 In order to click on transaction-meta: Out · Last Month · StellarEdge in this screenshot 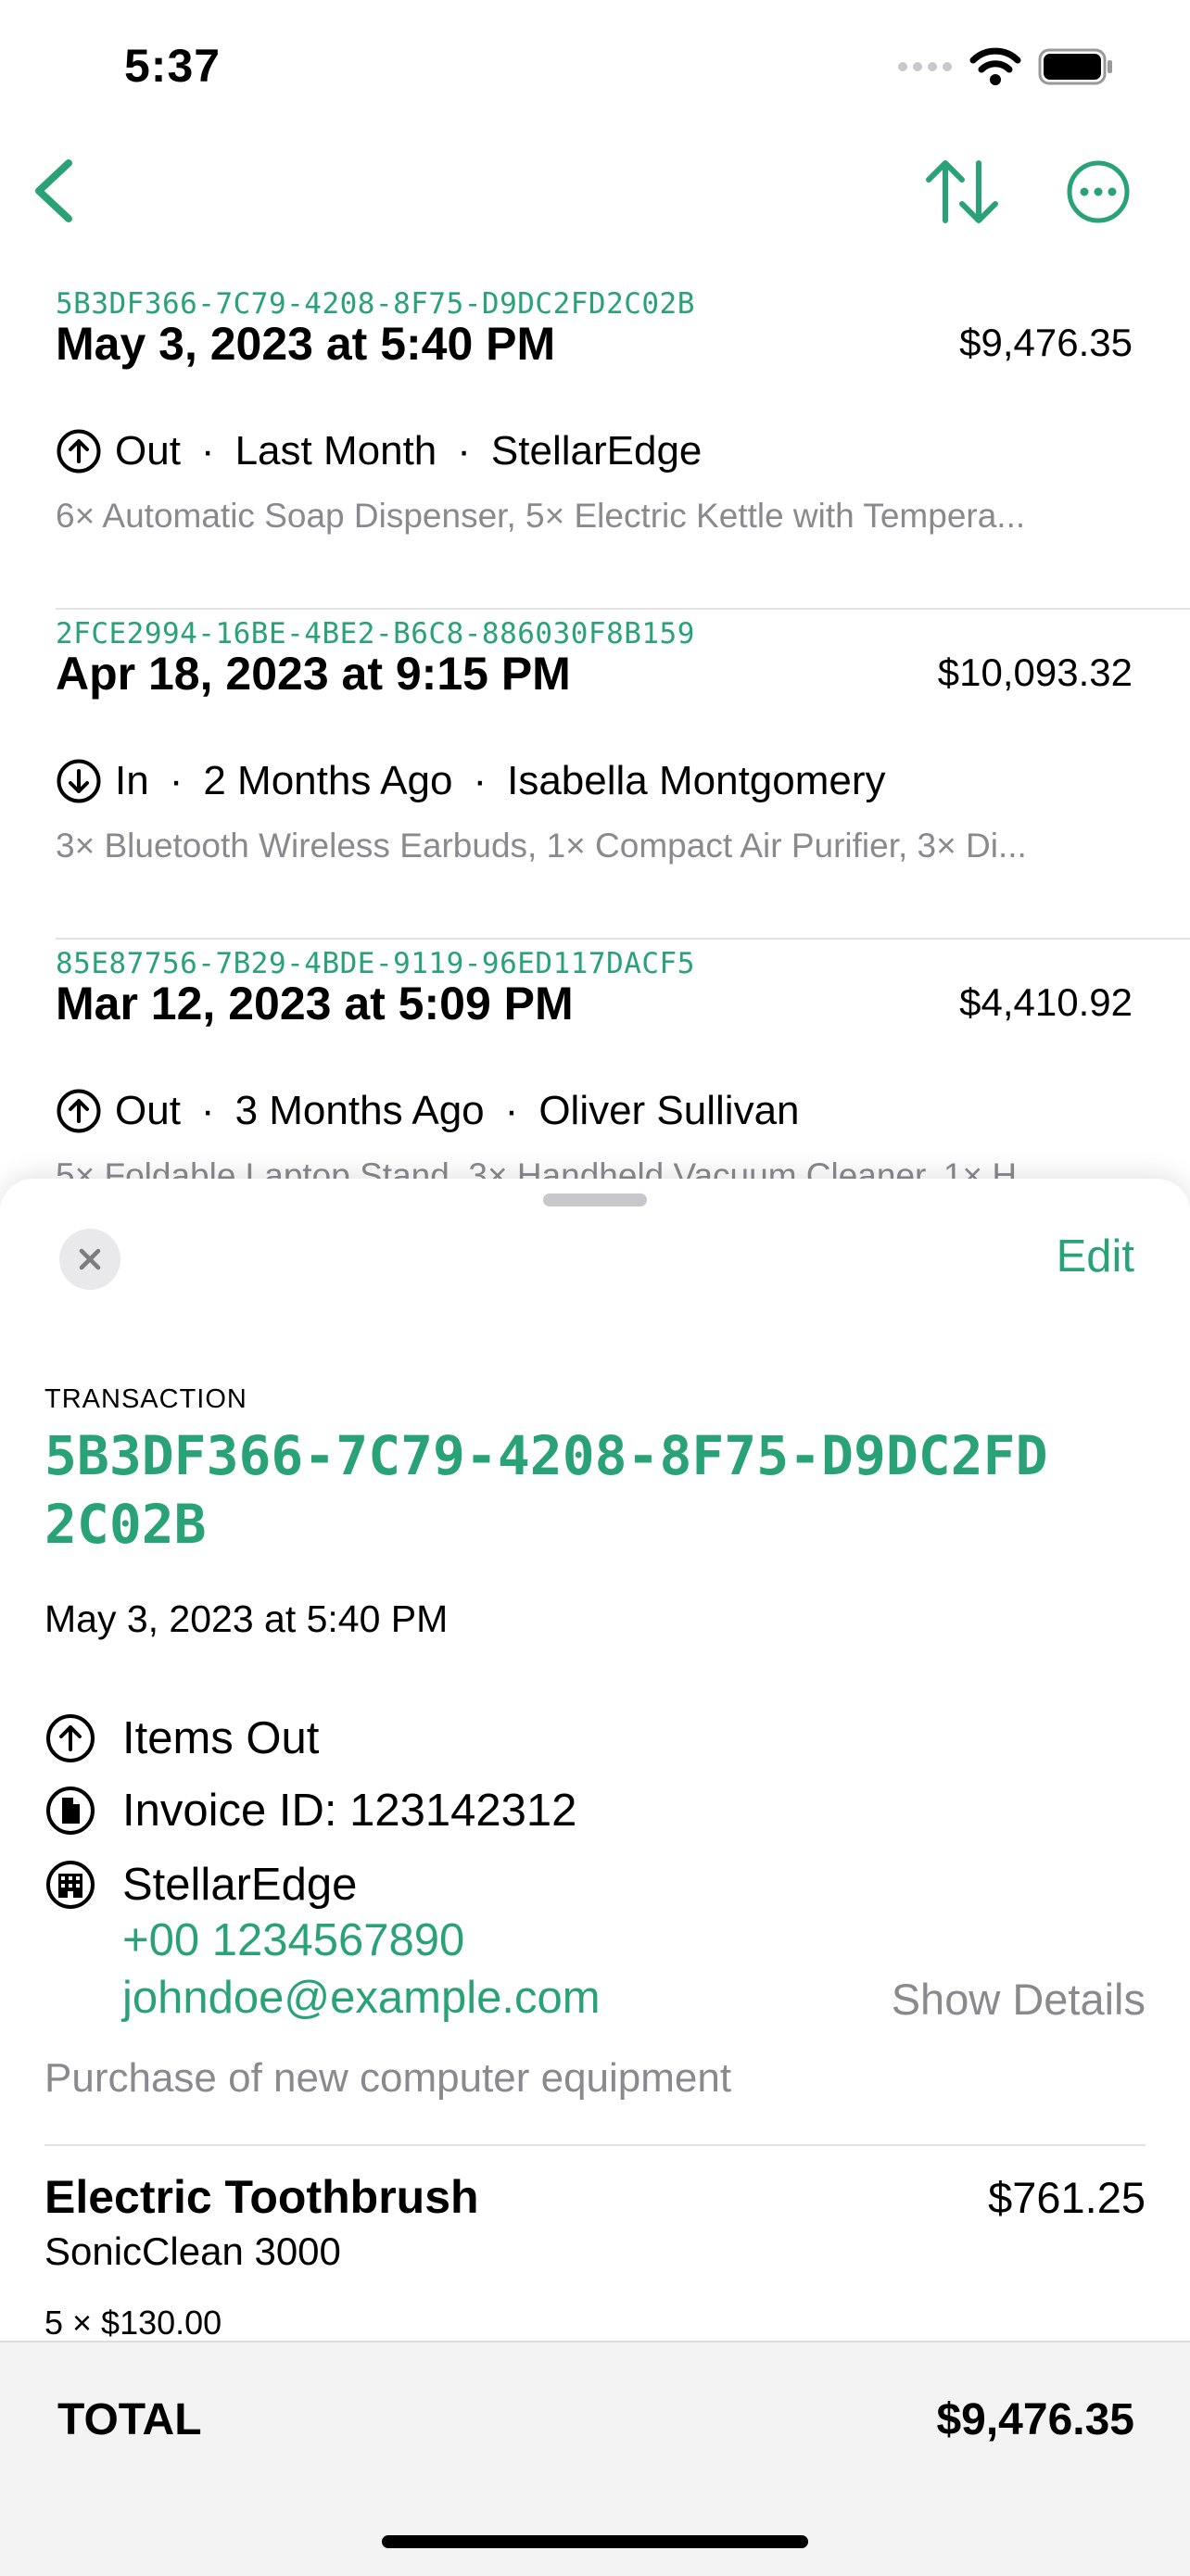, I will do `click(379, 451)`.